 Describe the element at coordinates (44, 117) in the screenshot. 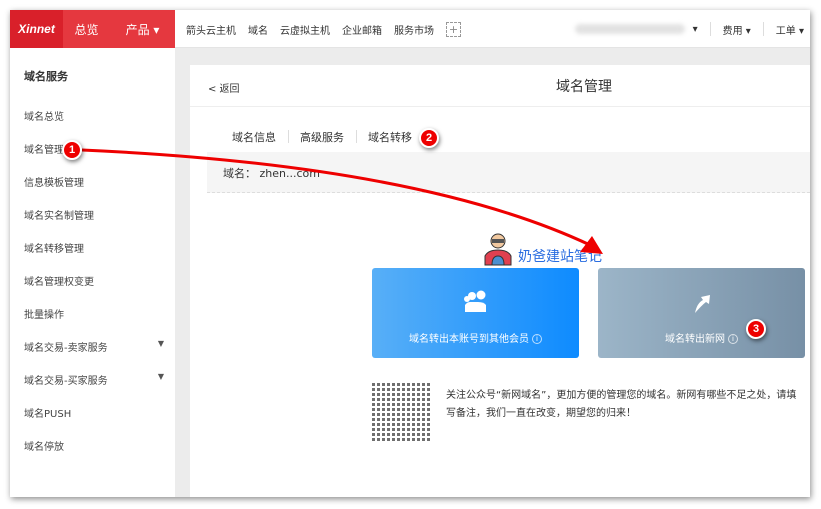

I see `sidebar-item-label: 域名总览` at that location.